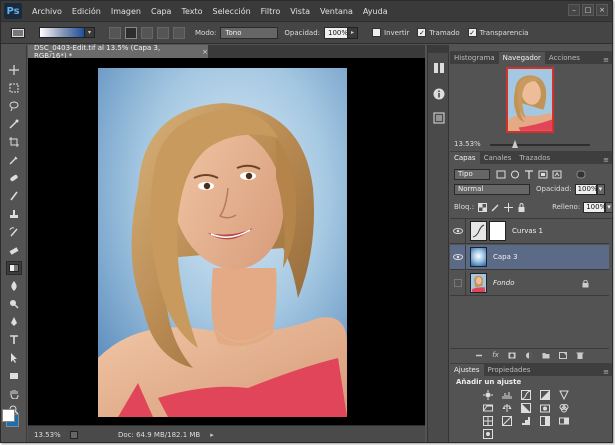 Image resolution: width=615 pixels, height=445 pixels. I want to click on layer-row-curvas: Curvas 1, so click(529, 231).